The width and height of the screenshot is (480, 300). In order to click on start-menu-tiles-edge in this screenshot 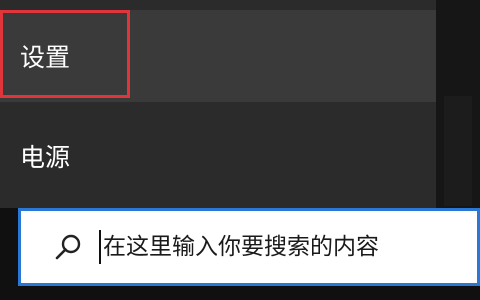, I will do `click(458, 105)`.